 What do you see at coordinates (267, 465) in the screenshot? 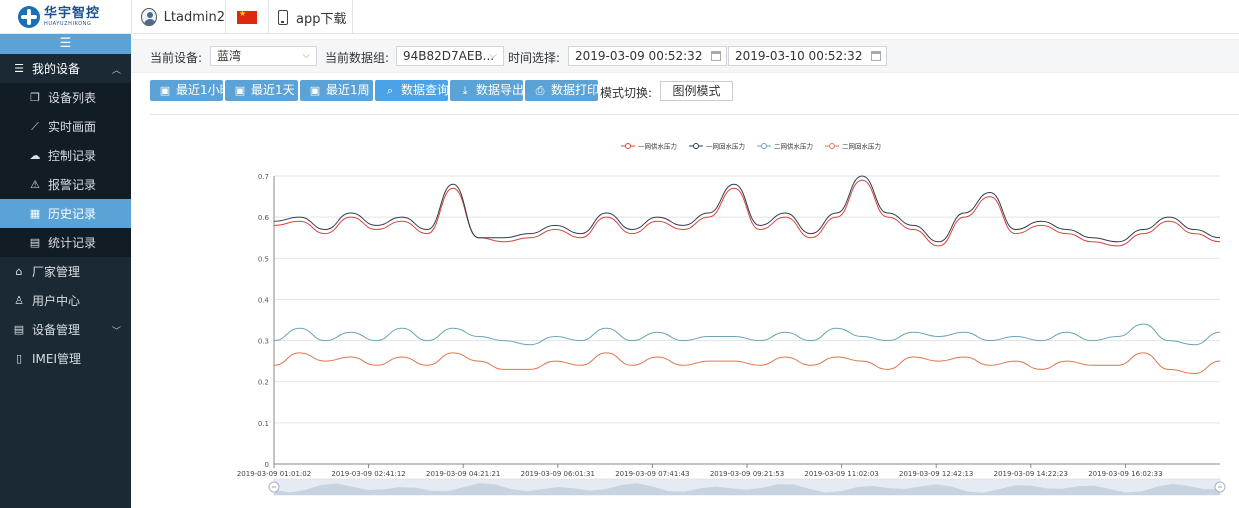
I see `y-tick-label: 0` at bounding box center [267, 465].